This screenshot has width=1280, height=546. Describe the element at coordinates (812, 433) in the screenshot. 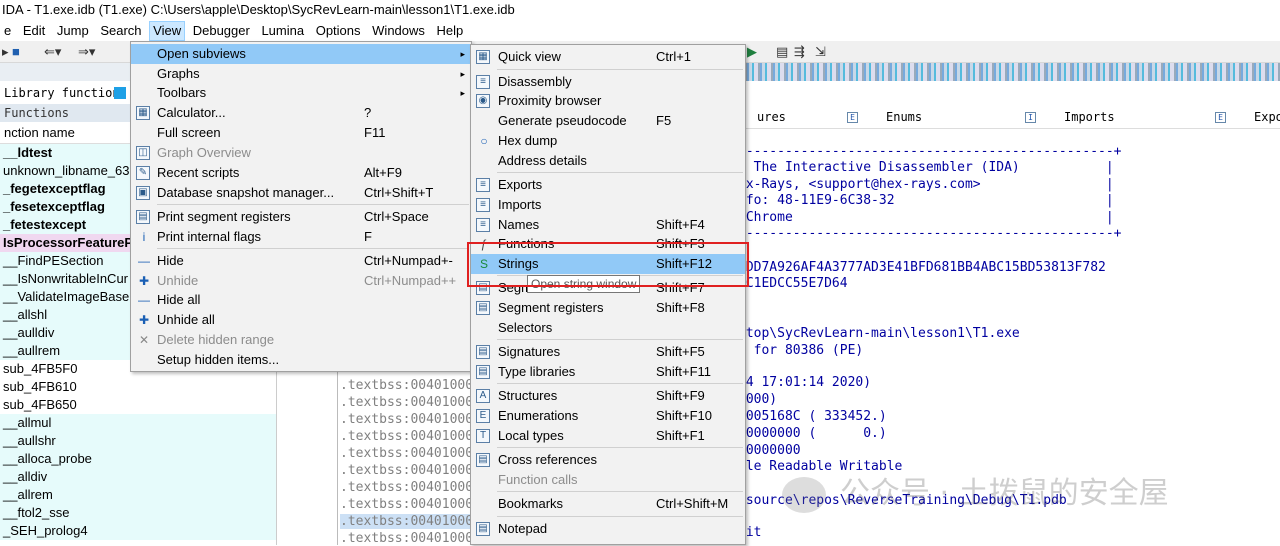

I see `disasm-line: 00000000 ( 0.)` at that location.